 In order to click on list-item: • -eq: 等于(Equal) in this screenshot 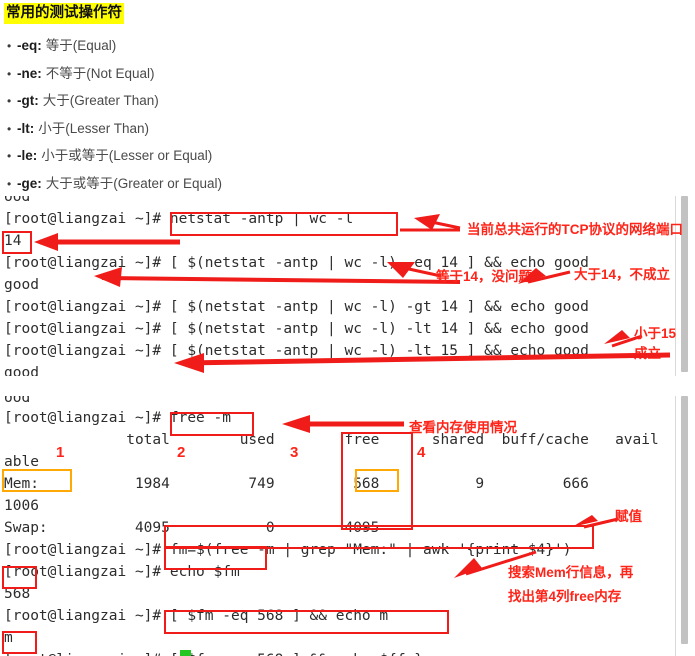, I will do `click(114, 46)`.